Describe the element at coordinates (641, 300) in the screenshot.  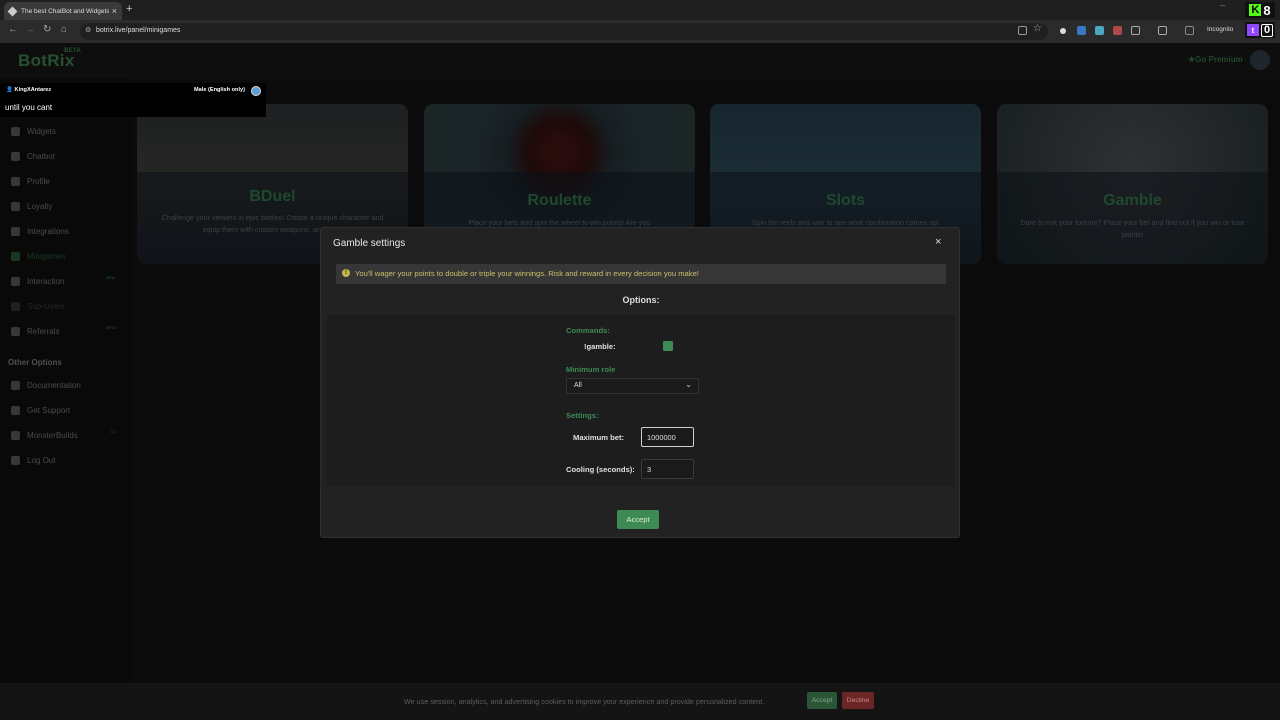
I see `options-heading: Options:` at that location.